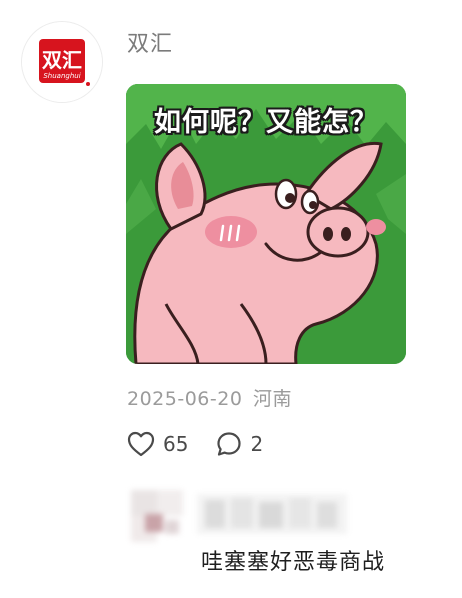 Image resolution: width=462 pixels, height=598 pixels. I want to click on post-location: 河南, so click(272, 399).